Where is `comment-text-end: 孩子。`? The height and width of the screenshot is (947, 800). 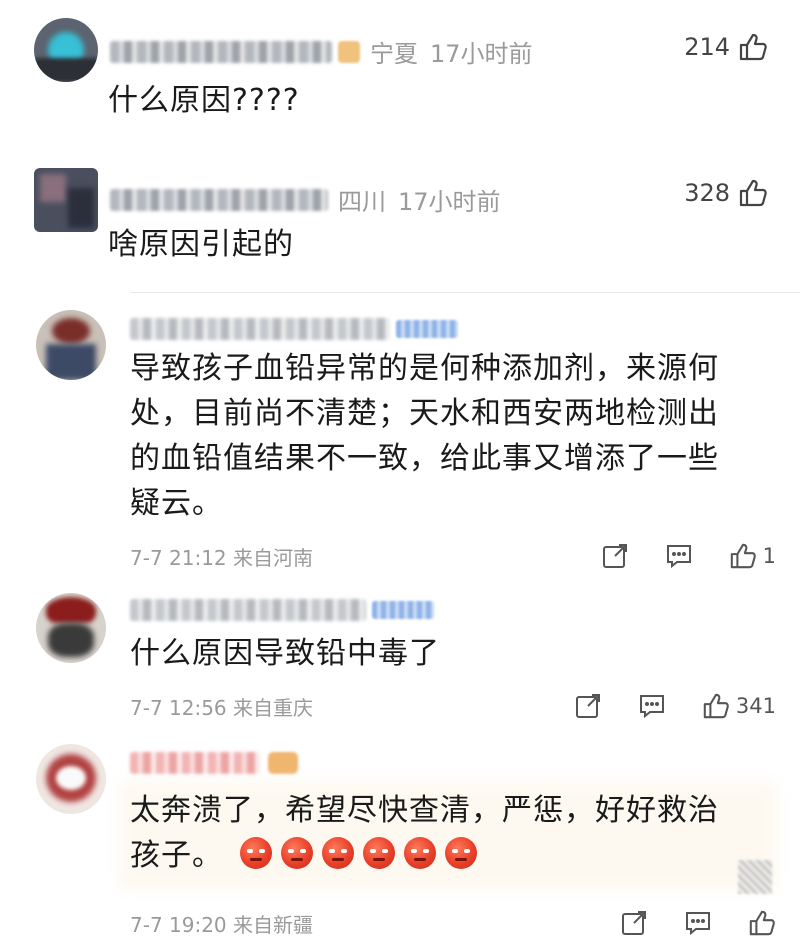
comment-text-end: 孩子。 is located at coordinates (176, 855).